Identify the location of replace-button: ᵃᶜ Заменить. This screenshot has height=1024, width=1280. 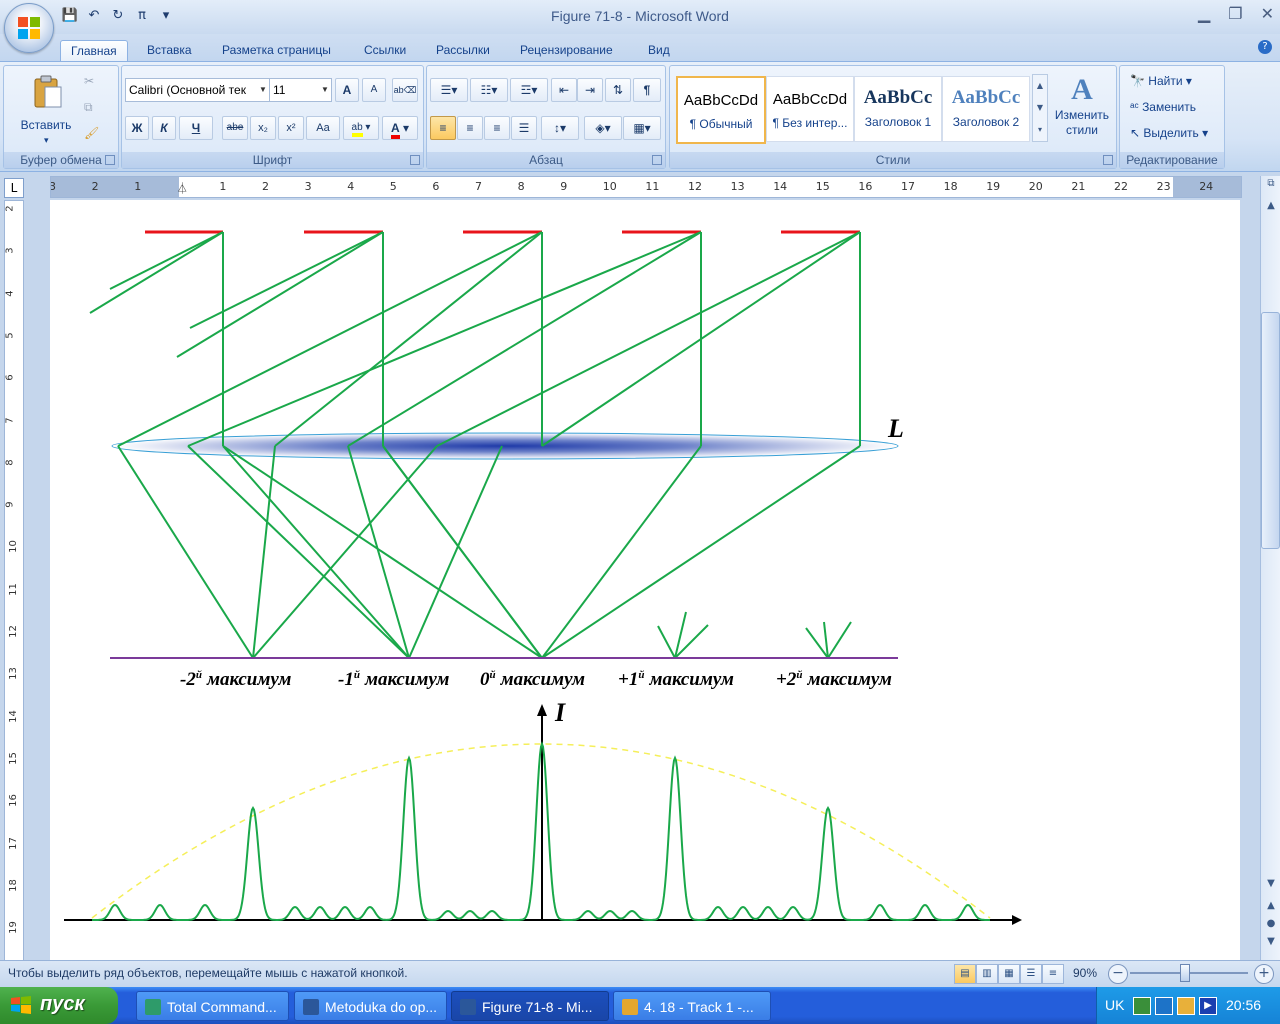
(1163, 107).